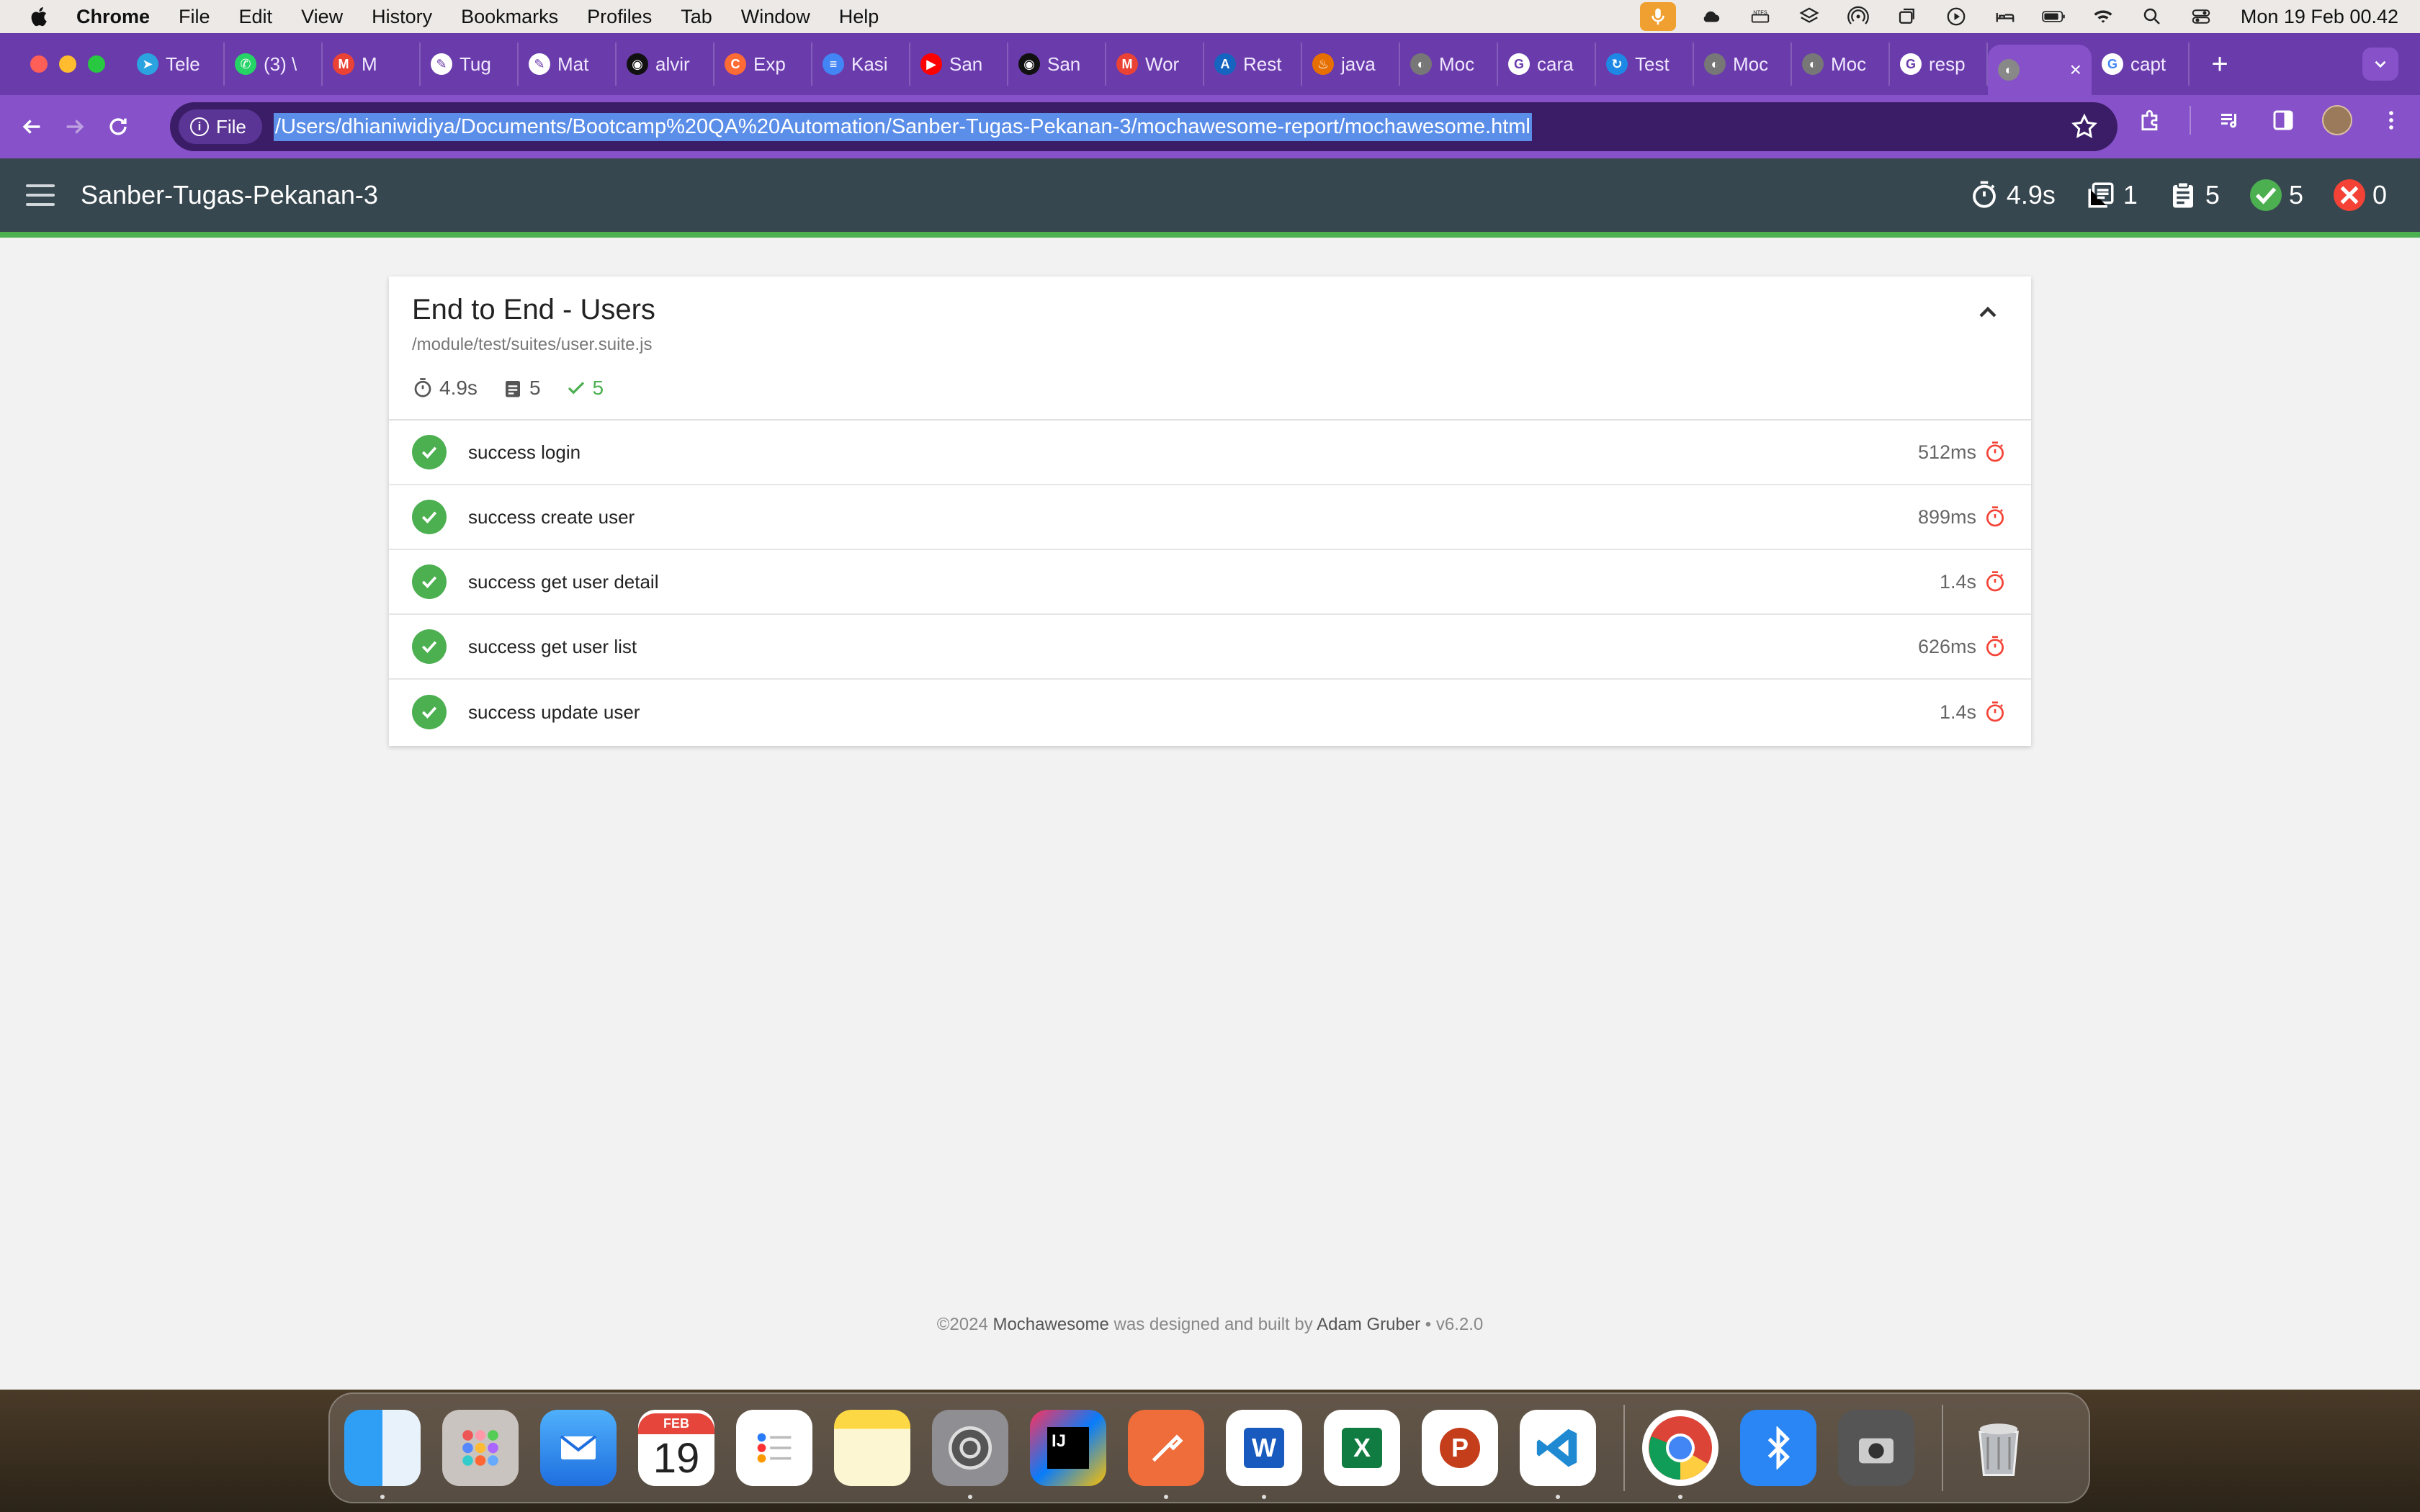  I want to click on chevron-up-icon, so click(1987, 312).